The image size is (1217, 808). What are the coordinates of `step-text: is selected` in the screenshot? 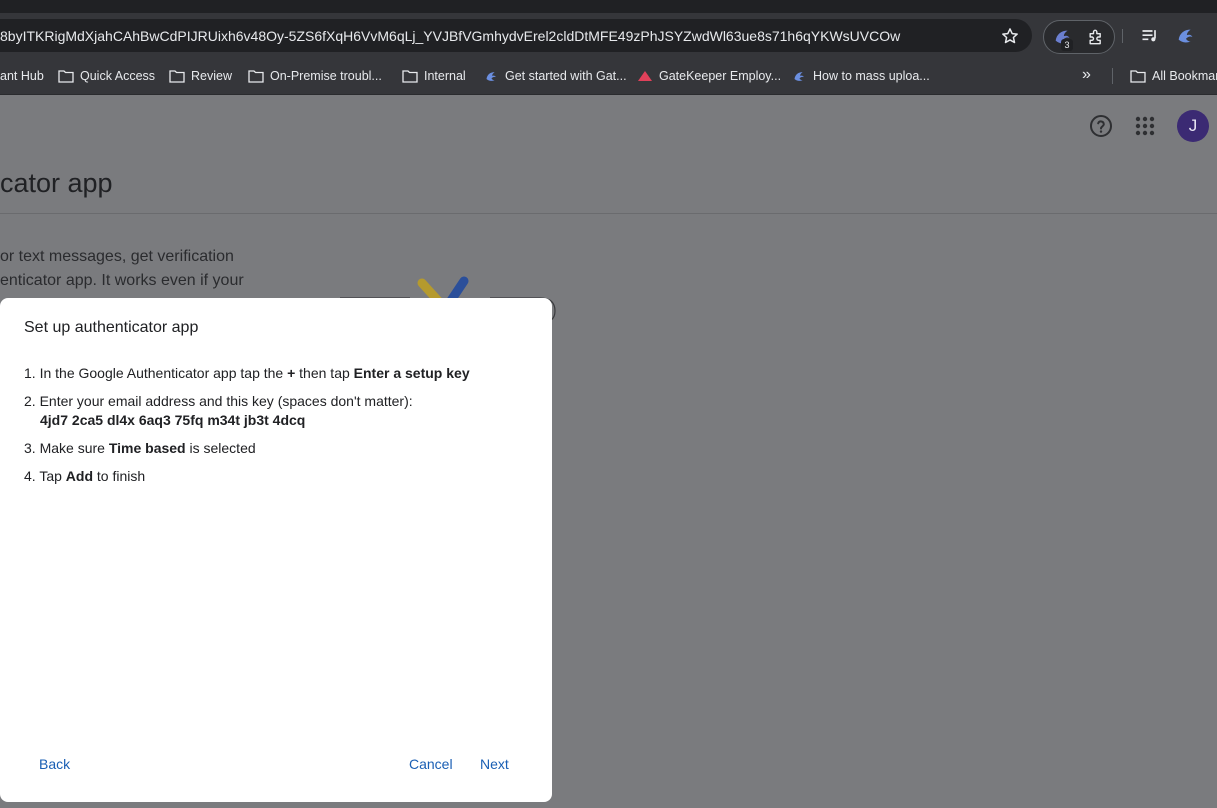 It's located at (220, 448).